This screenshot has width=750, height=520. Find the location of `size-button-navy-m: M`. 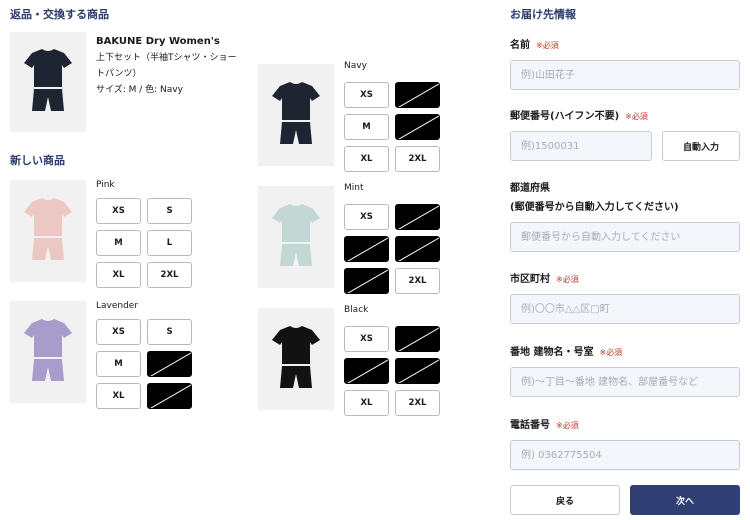

size-button-navy-m: M is located at coordinates (366, 127).